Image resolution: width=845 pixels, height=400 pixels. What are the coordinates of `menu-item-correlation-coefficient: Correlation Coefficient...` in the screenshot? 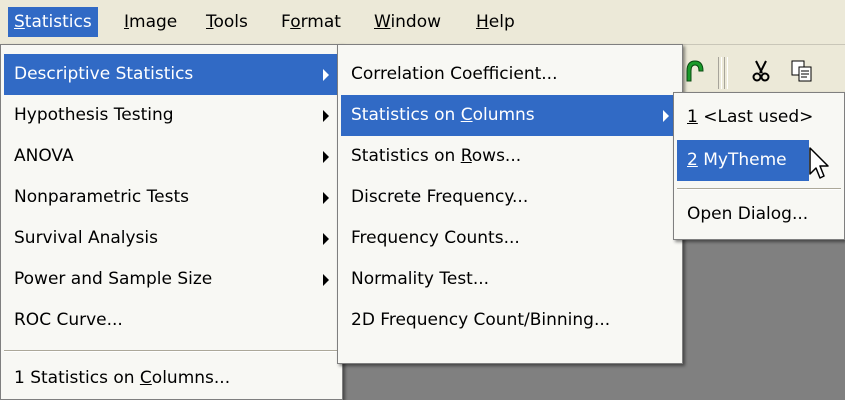 It's located at (510, 74).